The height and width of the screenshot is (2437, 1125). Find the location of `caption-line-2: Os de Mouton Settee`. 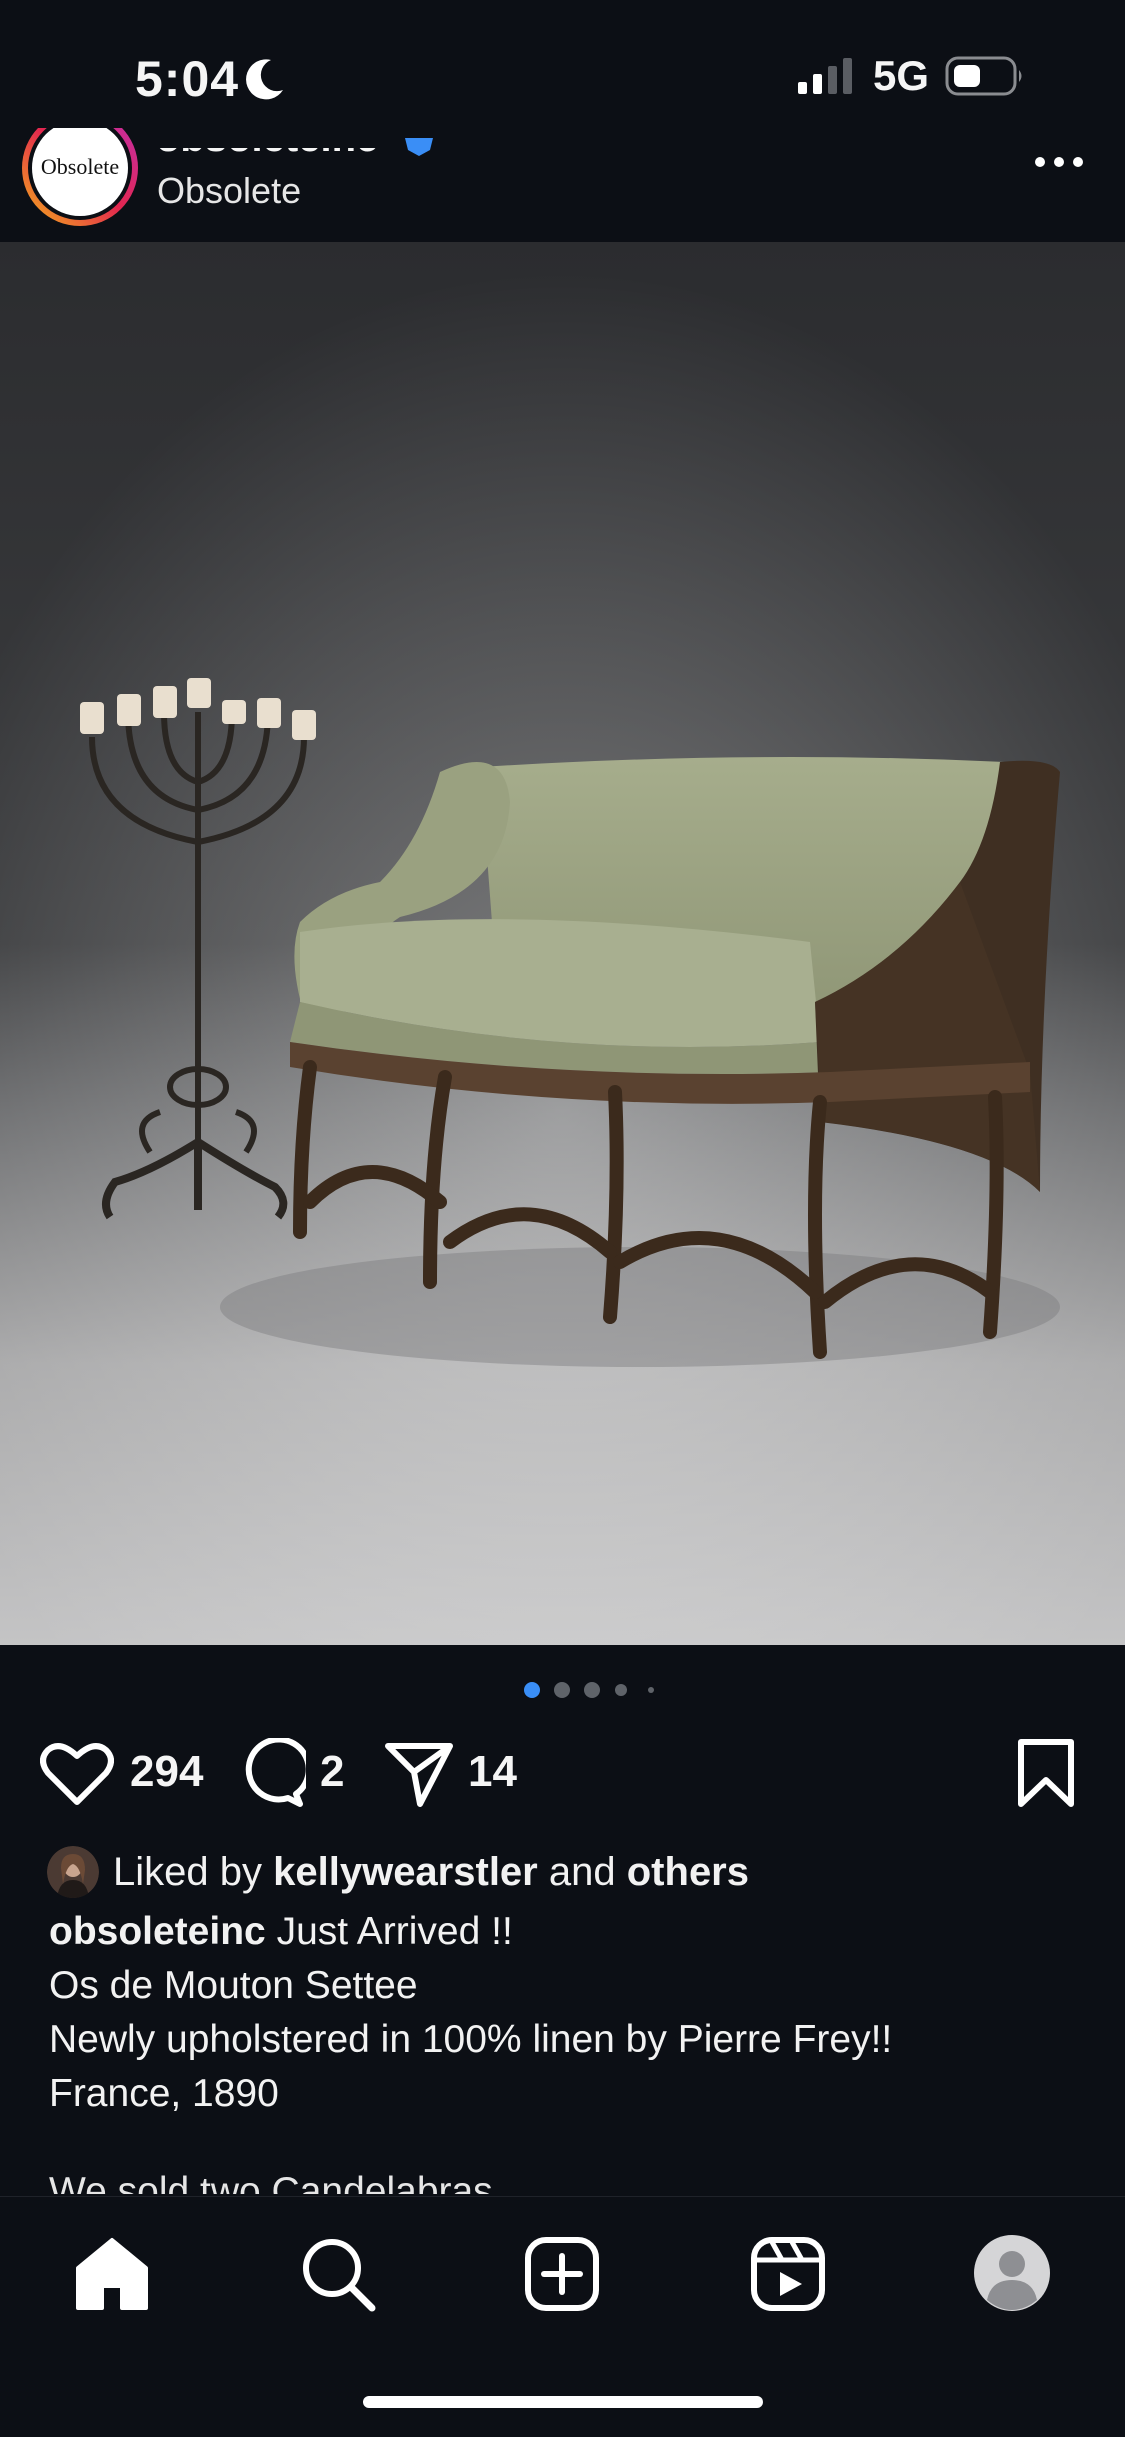

caption-line-2: Os de Mouton Settee is located at coordinates (233, 1985).